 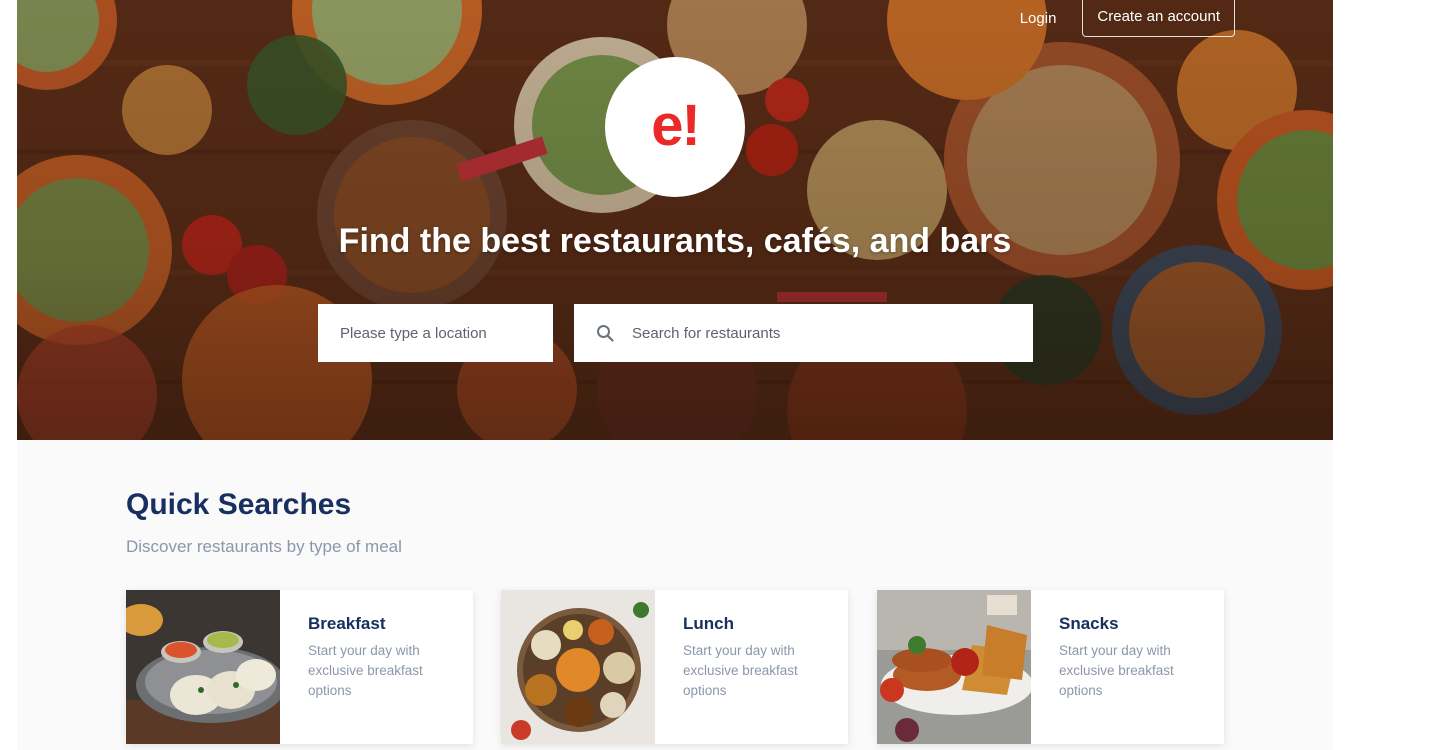 What do you see at coordinates (831, 333) in the screenshot?
I see `restaurant-search-input` at bounding box center [831, 333].